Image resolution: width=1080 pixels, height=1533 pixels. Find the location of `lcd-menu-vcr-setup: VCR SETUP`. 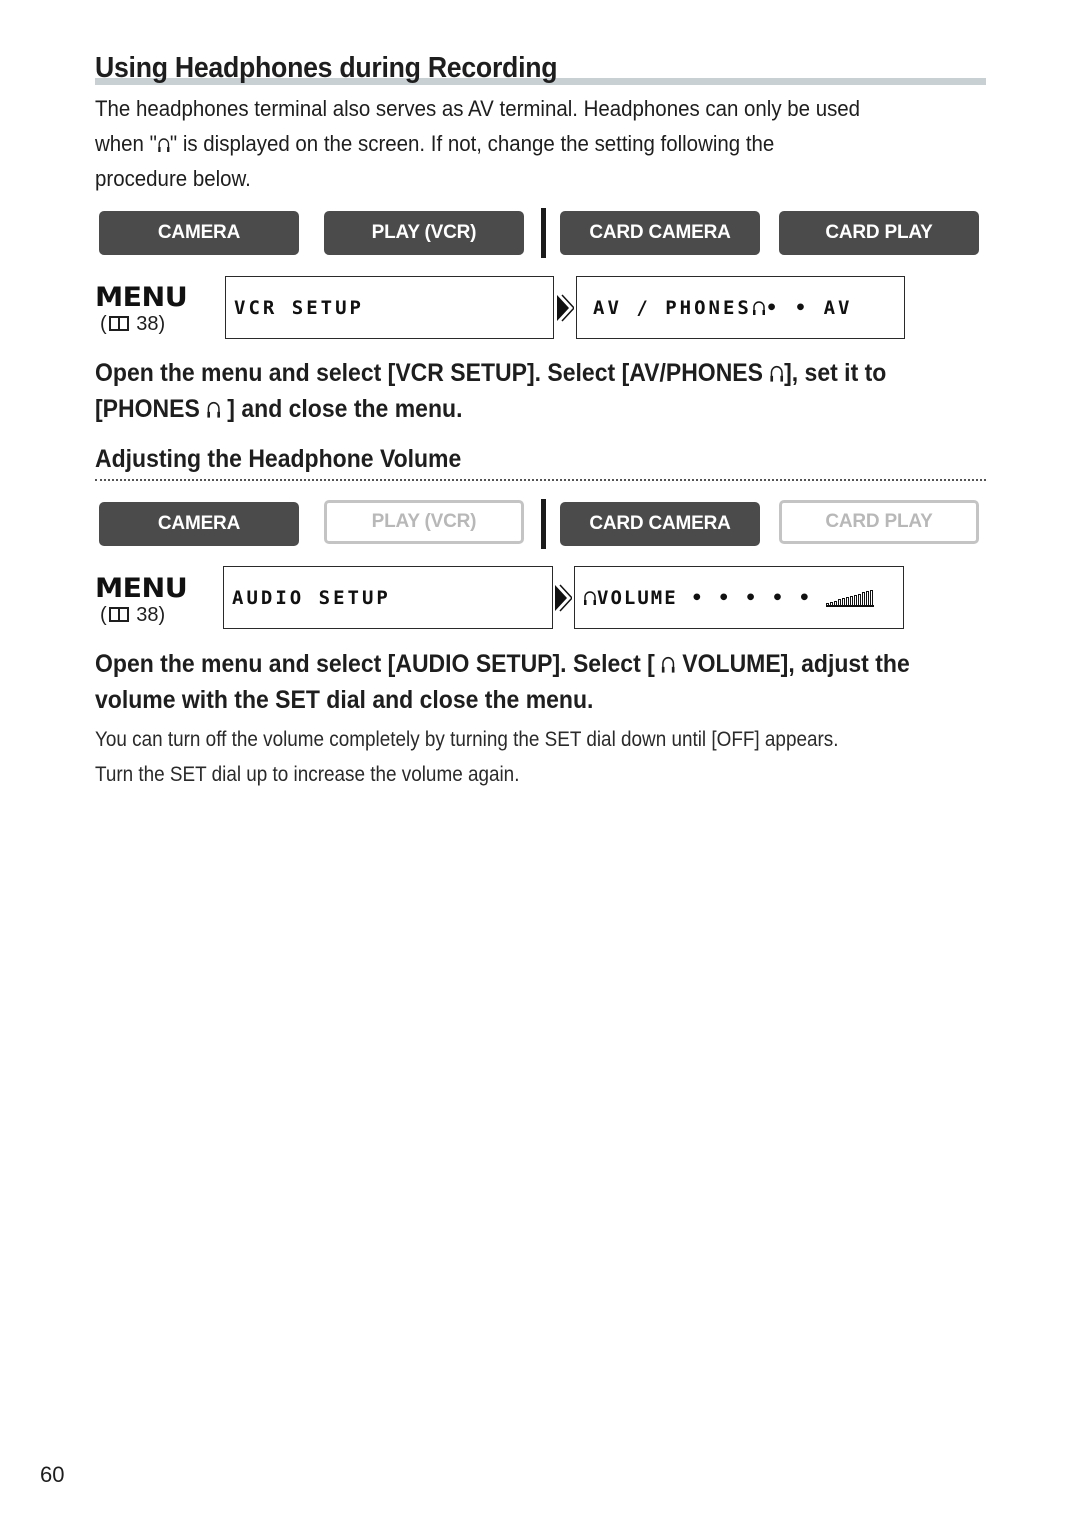

lcd-menu-vcr-setup: VCR SETUP is located at coordinates (389, 307).